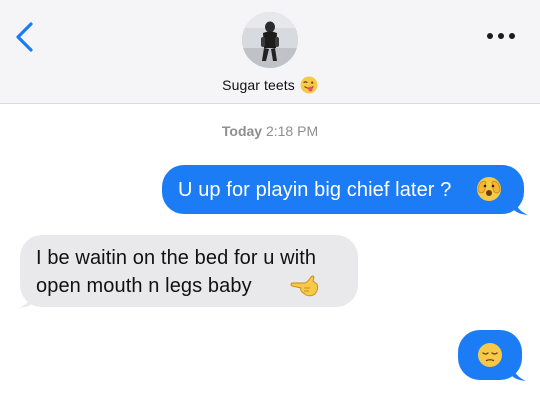  What do you see at coordinates (490, 358) in the screenshot?
I see `pensive-face-emoji-icon` at bounding box center [490, 358].